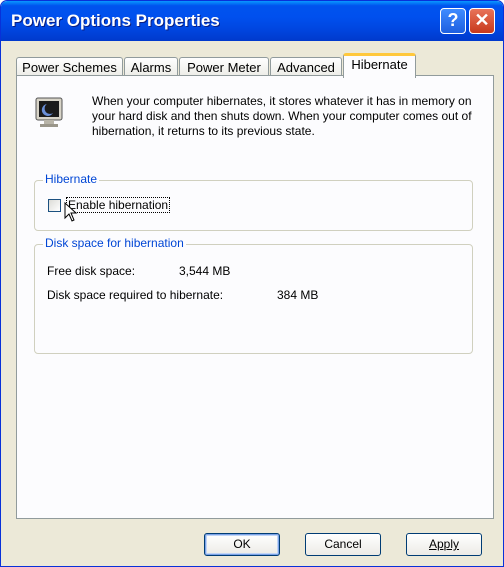 This screenshot has width=504, height=567. Describe the element at coordinates (298, 295) in the screenshot. I see `required-disk-value: 384 MB` at that location.